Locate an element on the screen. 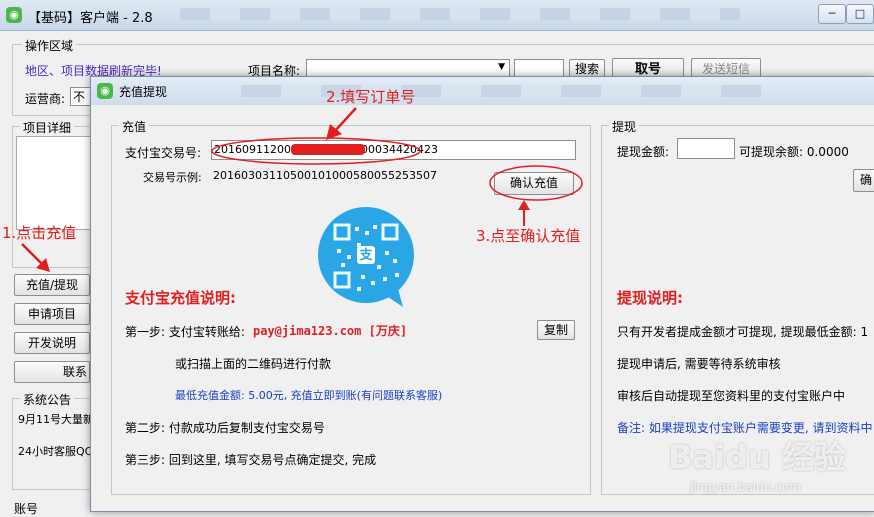 The image size is (874, 517). withdraw-amount-input is located at coordinates (706, 148).